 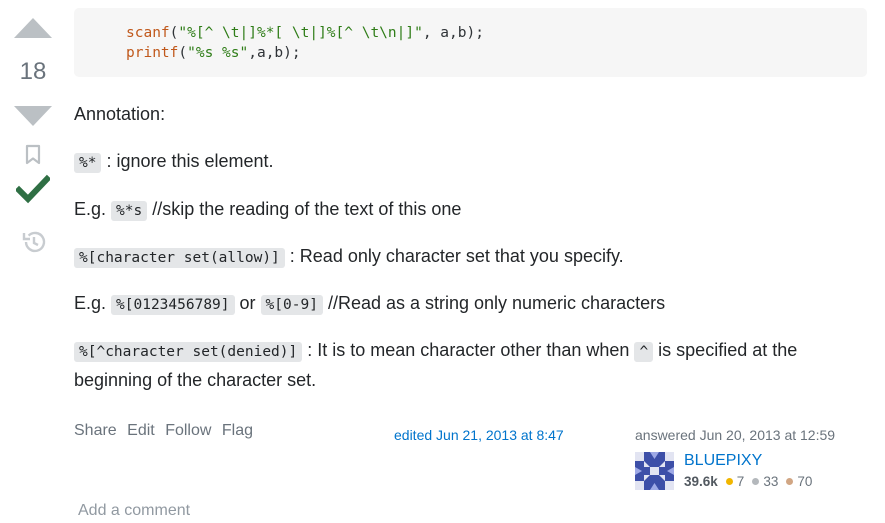 What do you see at coordinates (218, 53) in the screenshot?
I see `code-string: "%s %s"` at bounding box center [218, 53].